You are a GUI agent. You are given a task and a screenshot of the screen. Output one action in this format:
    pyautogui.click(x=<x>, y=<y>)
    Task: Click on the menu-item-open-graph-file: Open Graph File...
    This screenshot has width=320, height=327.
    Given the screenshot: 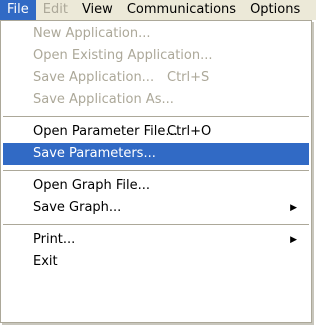 What is the action you would take?
    pyautogui.click(x=156, y=186)
    